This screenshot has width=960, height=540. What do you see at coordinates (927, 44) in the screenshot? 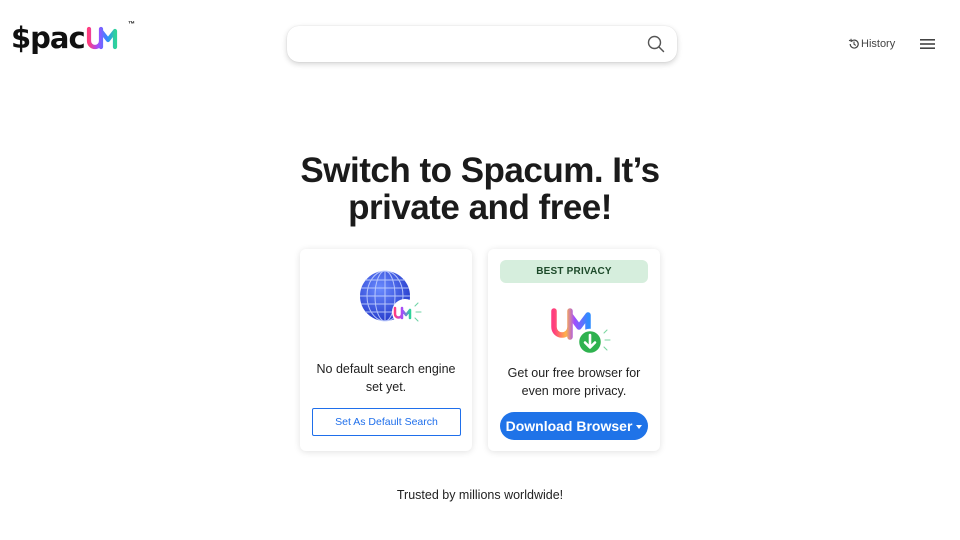
I see `hamburger-menu-icon` at bounding box center [927, 44].